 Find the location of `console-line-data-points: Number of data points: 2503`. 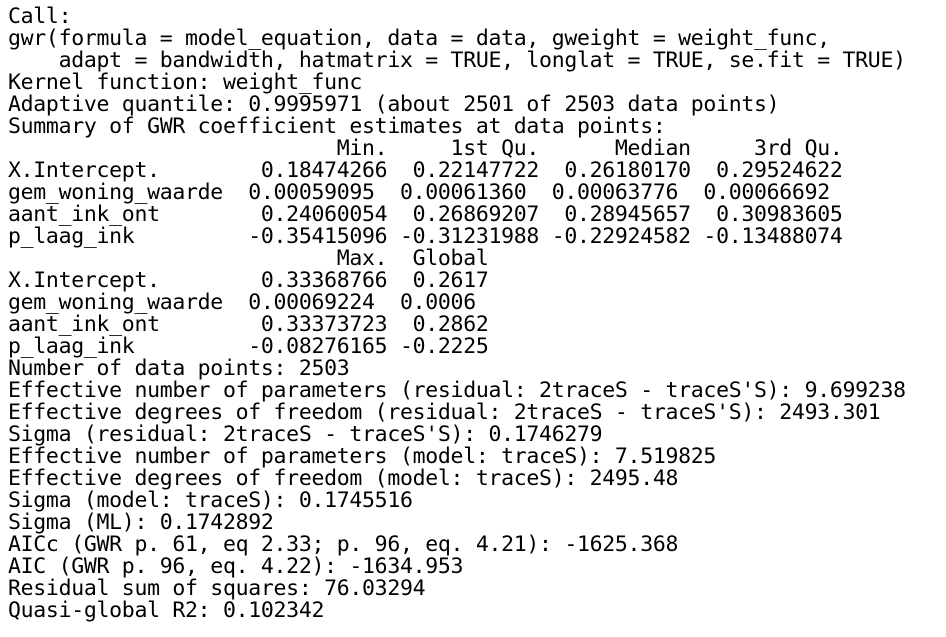

console-line-data-points: Number of data points: 2503 is located at coordinates (179, 368).